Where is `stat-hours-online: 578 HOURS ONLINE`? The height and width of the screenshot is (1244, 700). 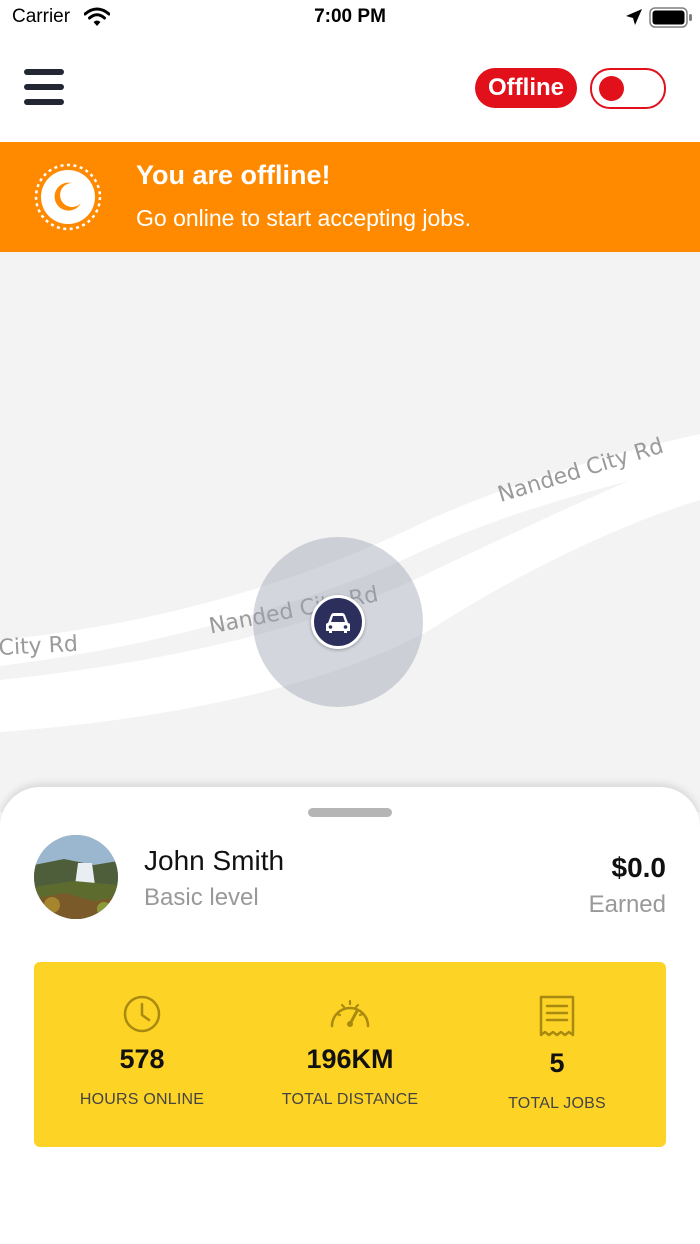
stat-hours-online: 578 HOURS ONLINE is located at coordinates (142, 1051).